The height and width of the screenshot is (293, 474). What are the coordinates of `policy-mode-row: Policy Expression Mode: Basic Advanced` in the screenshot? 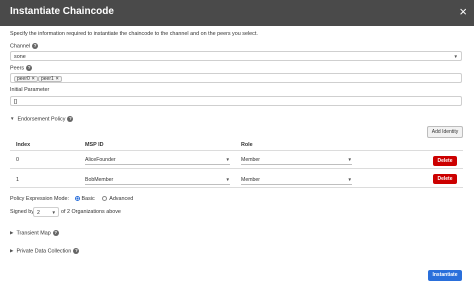 It's located at (71, 199).